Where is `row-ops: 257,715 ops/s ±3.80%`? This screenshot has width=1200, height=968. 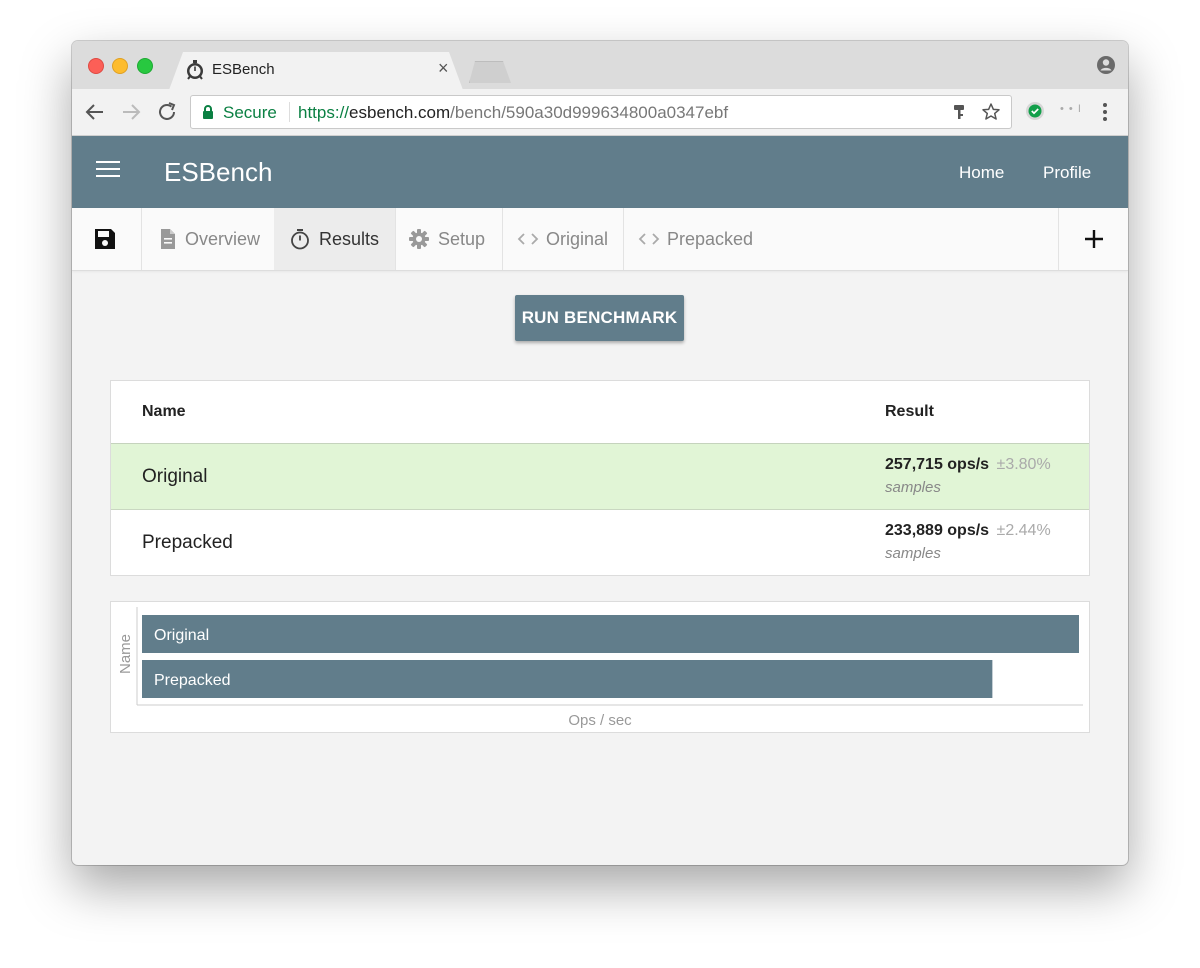 row-ops: 257,715 ops/s ±3.80% is located at coordinates (968, 465).